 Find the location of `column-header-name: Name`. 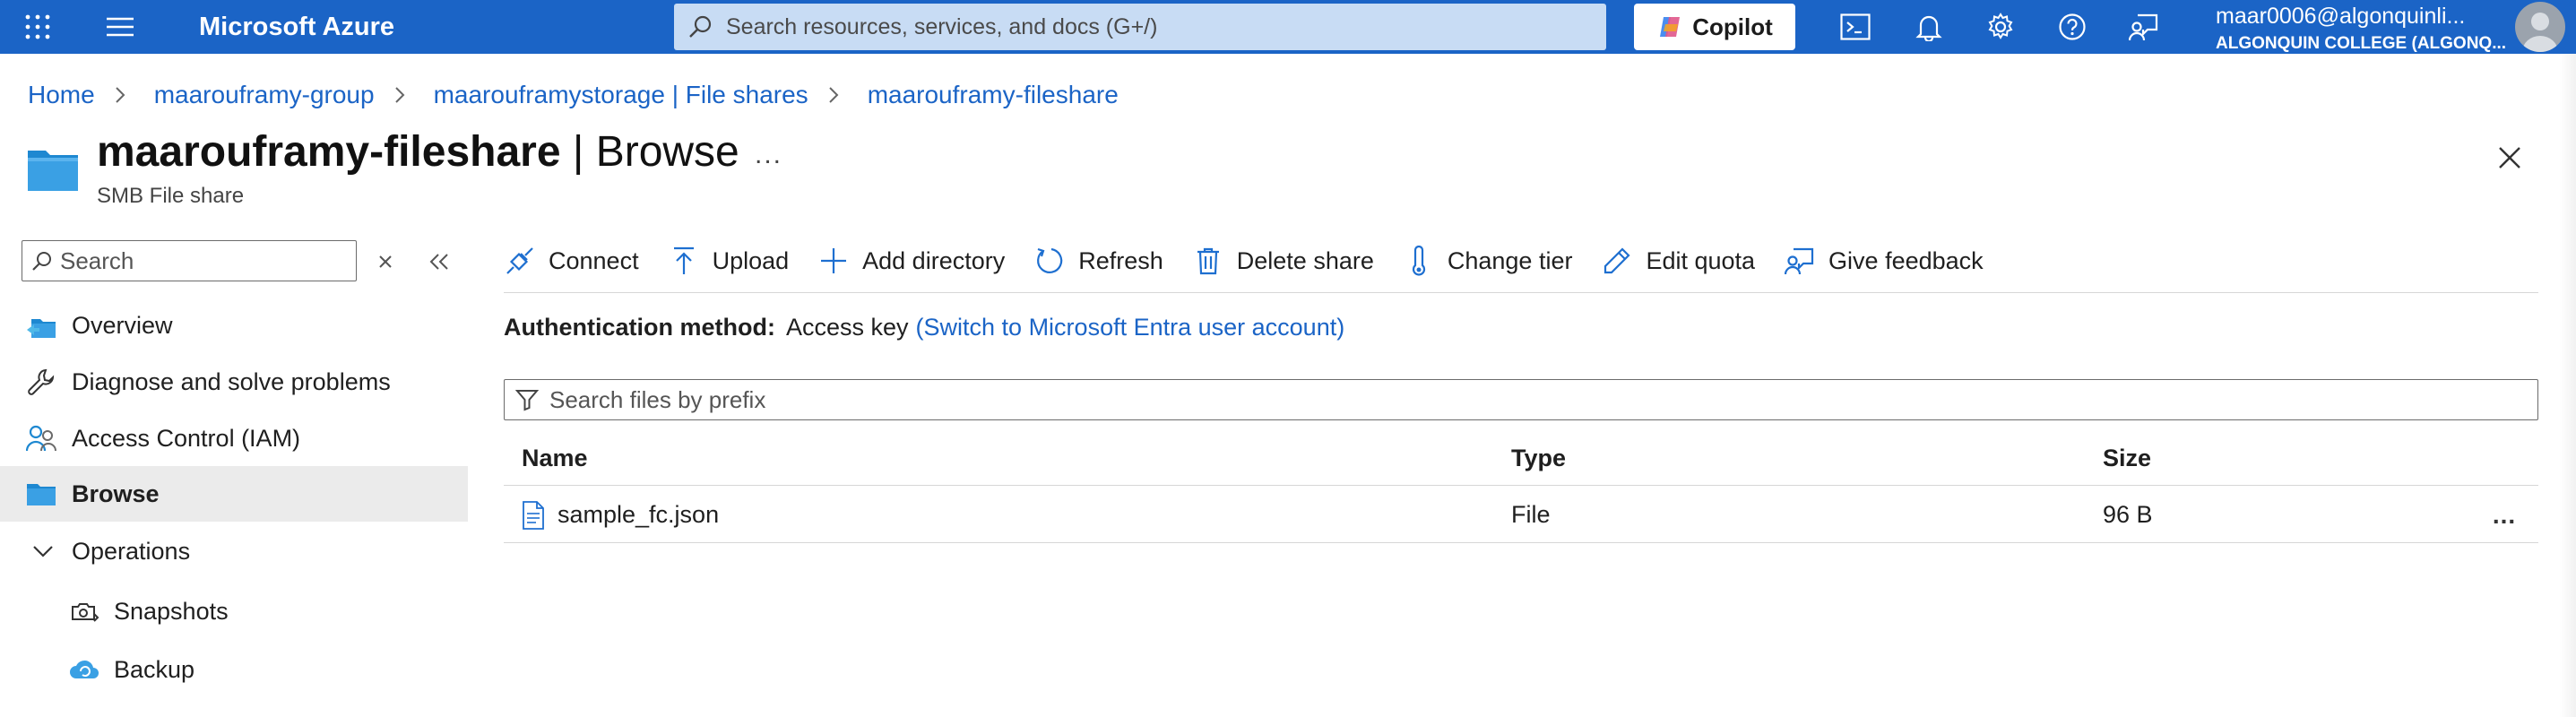

column-header-name: Name is located at coordinates (555, 458).